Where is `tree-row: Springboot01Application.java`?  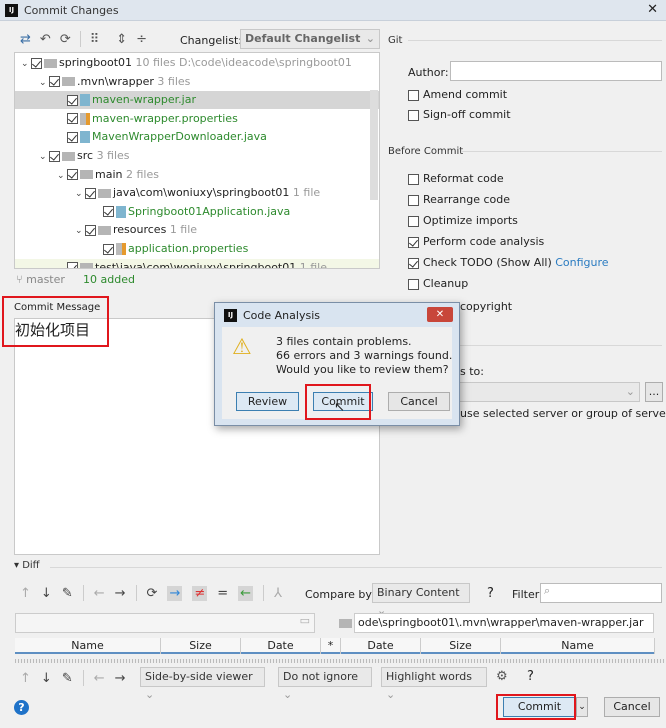 tree-row: Springboot01Application.java is located at coordinates (197, 212).